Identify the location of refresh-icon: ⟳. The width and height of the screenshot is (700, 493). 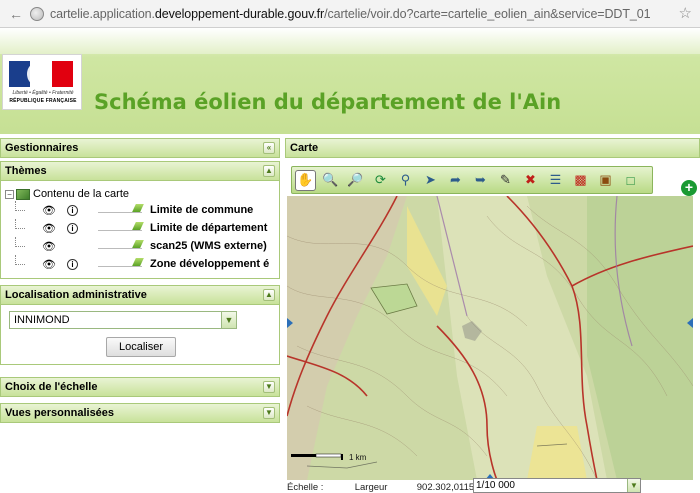
(380, 180).